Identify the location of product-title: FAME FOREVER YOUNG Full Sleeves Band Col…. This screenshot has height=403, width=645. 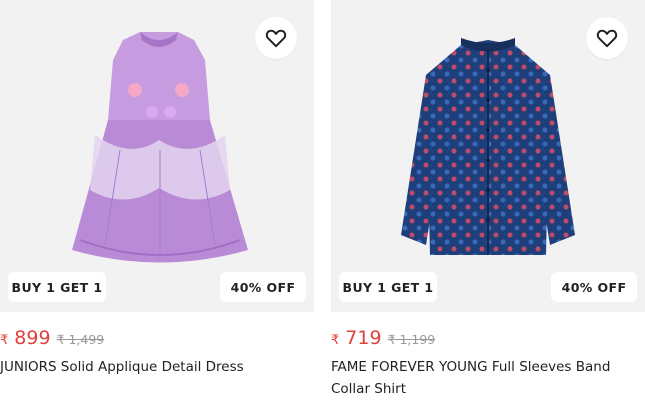
(486, 378).